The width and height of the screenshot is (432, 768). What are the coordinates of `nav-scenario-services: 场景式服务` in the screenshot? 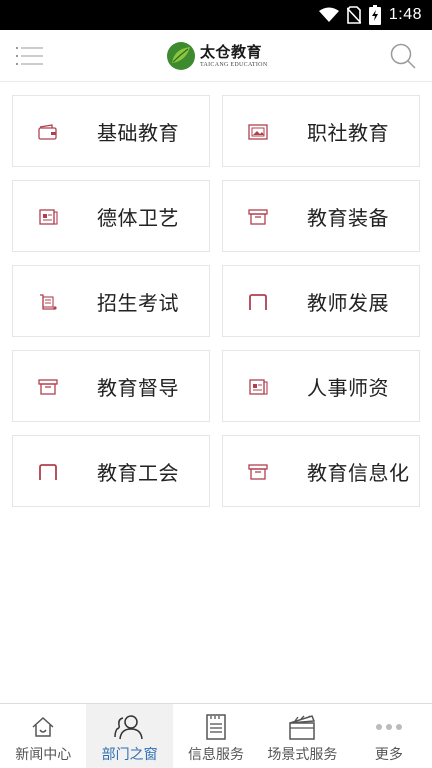 It's located at (302, 736).